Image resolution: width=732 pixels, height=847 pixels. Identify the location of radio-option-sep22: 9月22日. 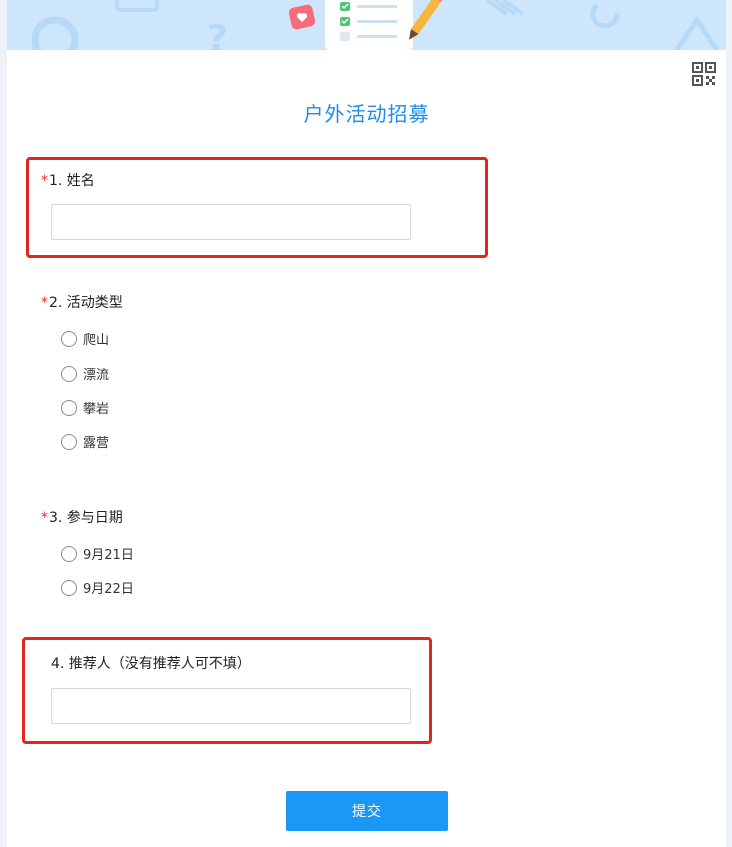
(97, 587).